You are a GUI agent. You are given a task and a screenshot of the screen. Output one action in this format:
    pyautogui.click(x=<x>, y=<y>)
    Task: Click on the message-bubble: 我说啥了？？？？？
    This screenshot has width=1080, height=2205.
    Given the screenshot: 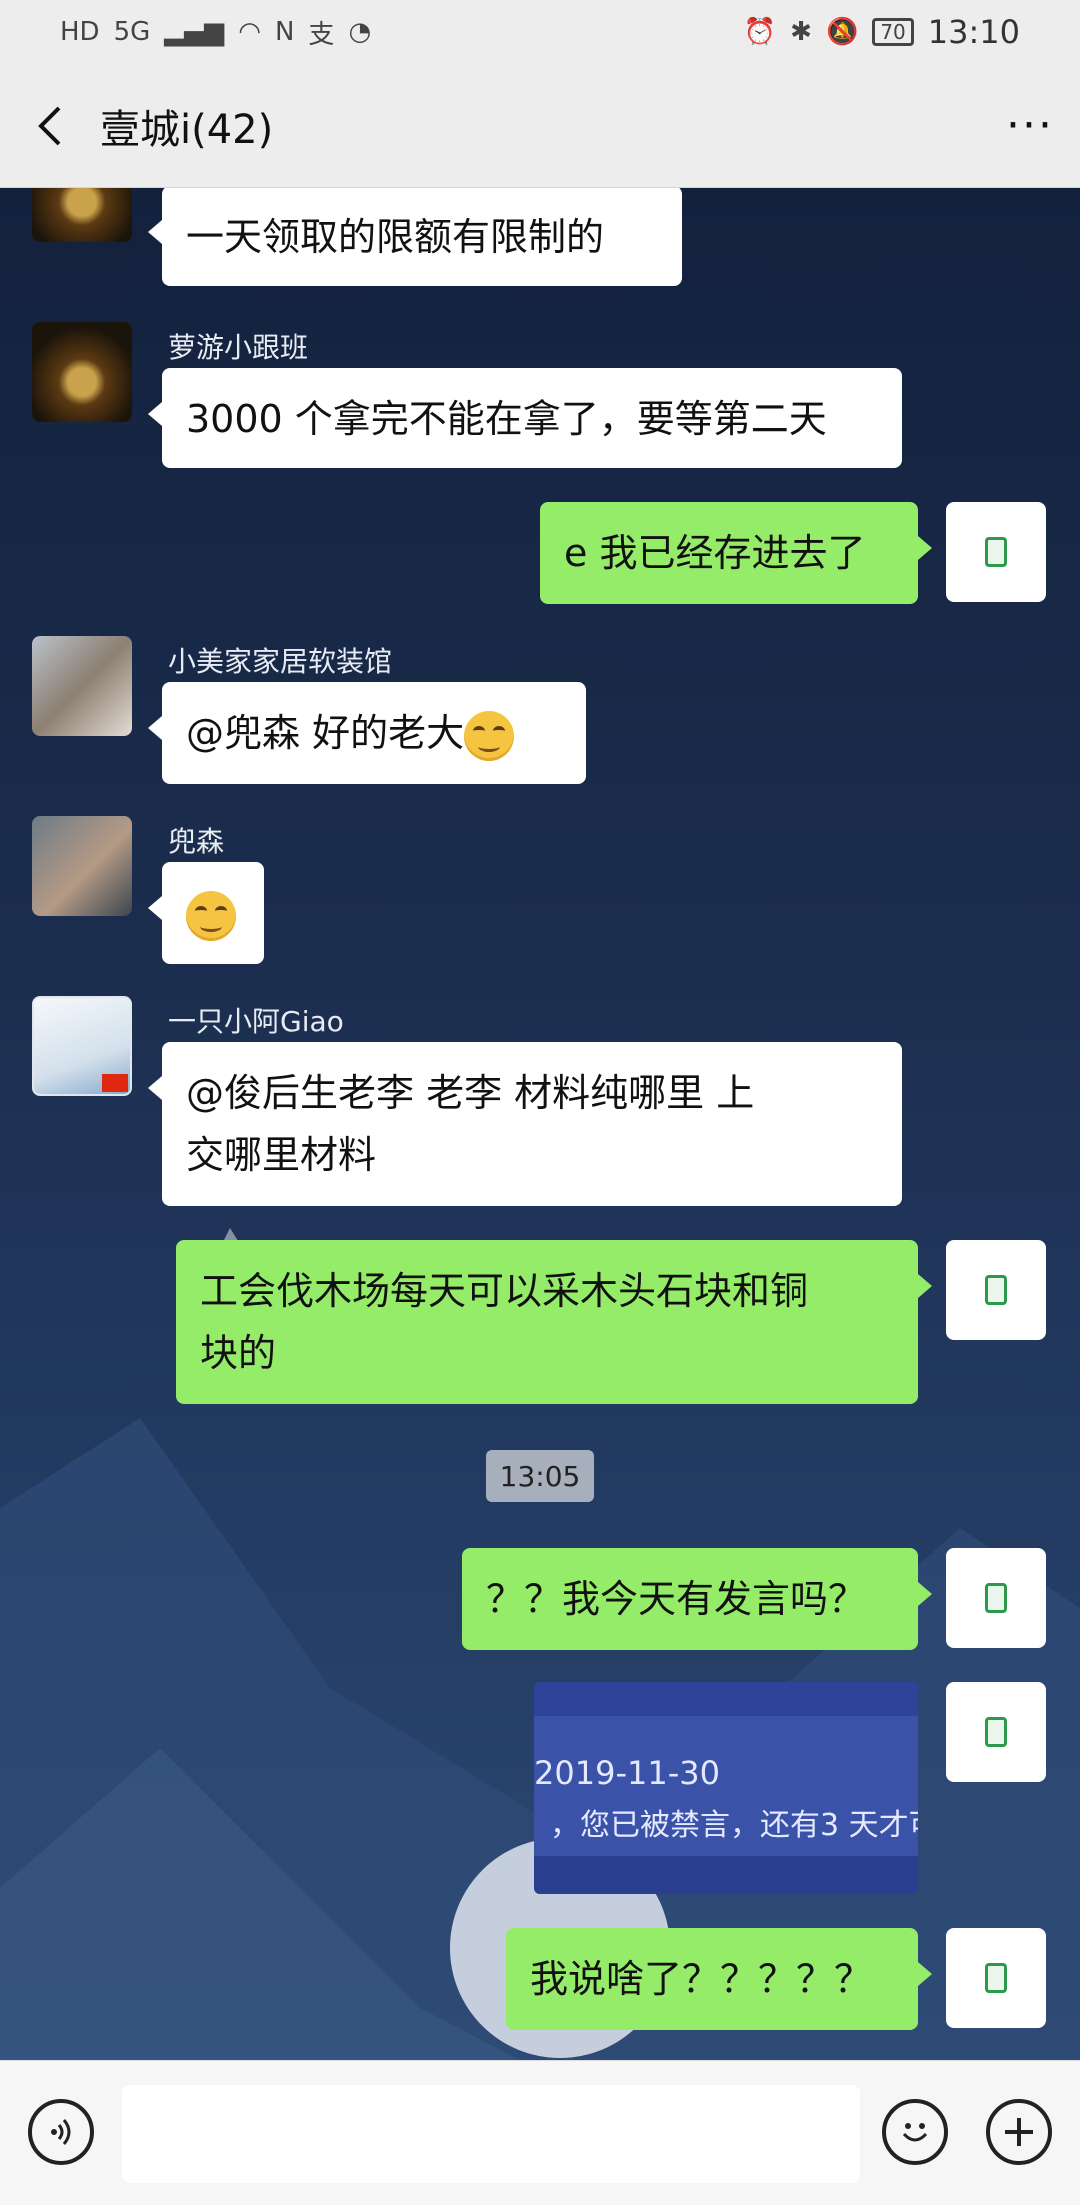 What is the action you would take?
    pyautogui.click(x=719, y=1979)
    